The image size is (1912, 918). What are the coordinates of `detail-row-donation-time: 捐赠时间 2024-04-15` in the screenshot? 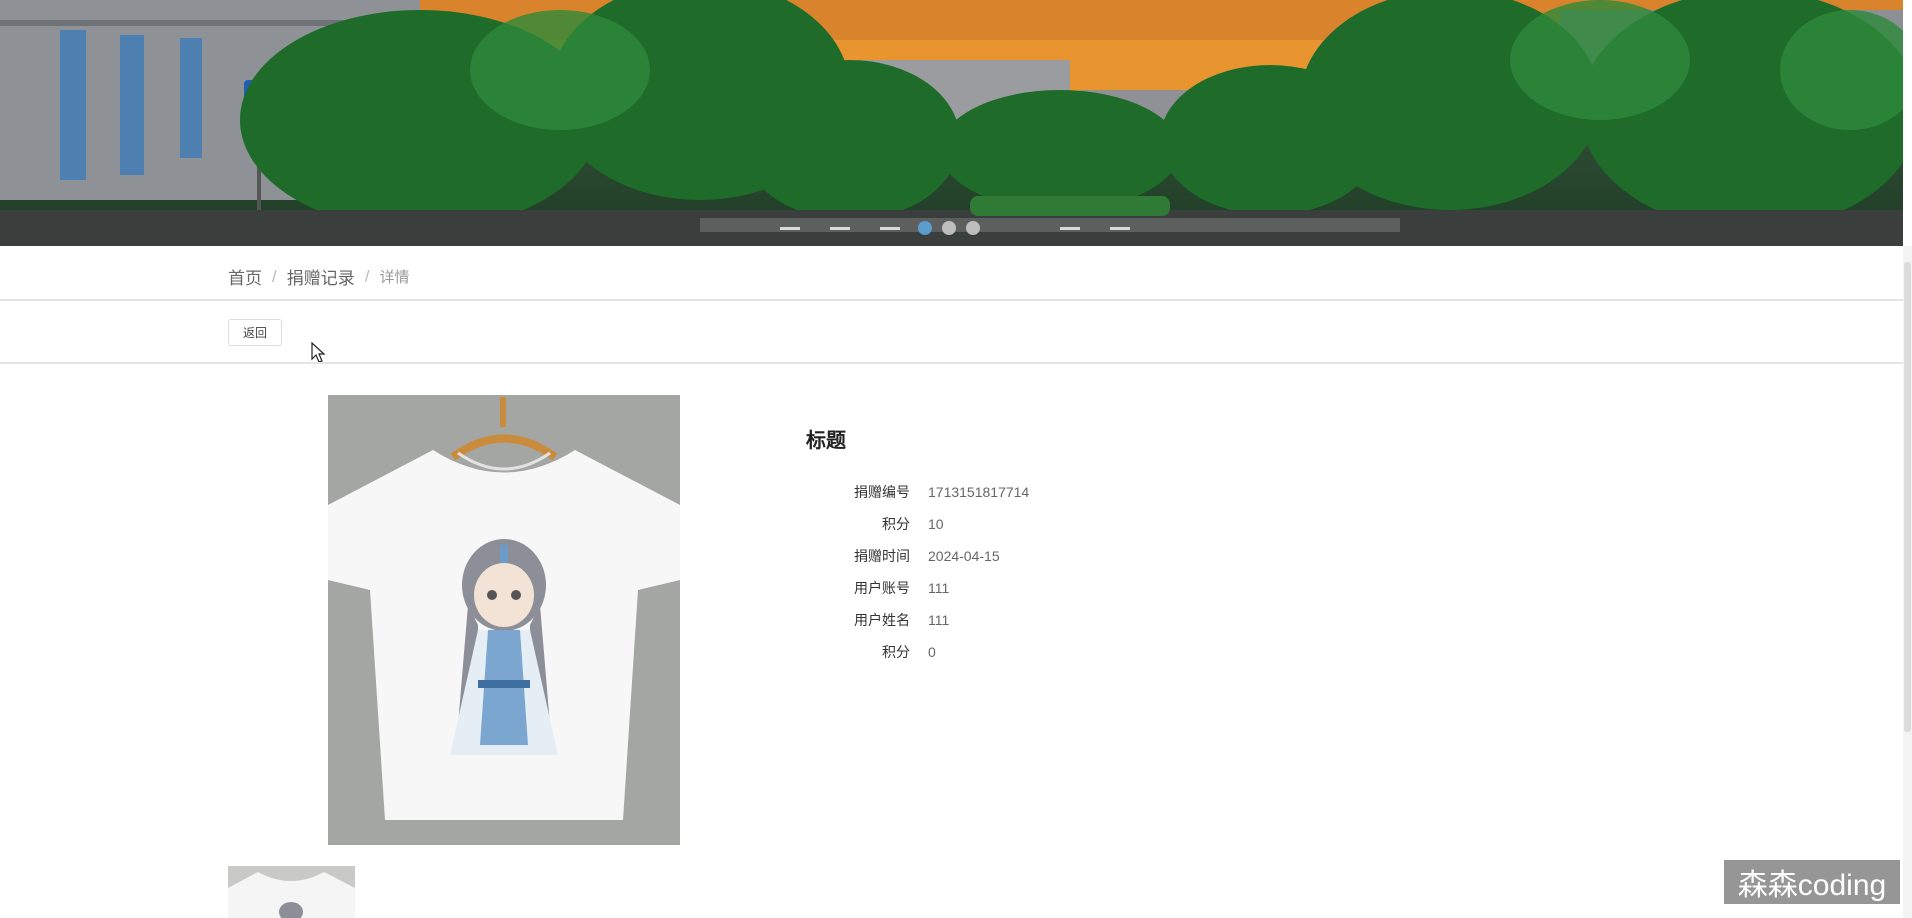 It's located at (917, 556).